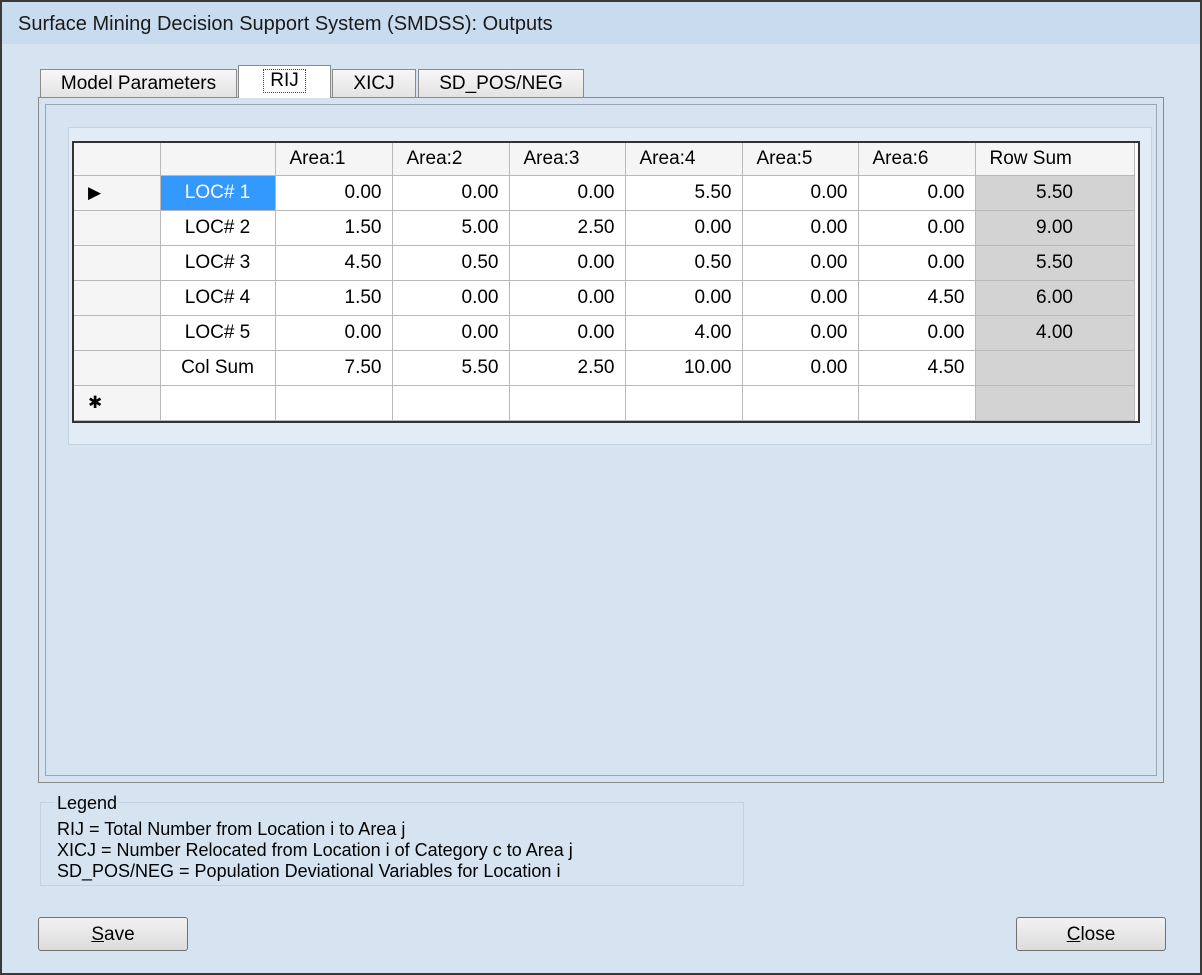 The width and height of the screenshot is (1202, 975). Describe the element at coordinates (218, 228) in the screenshot. I see `row-label-cell: LOC# 2` at that location.